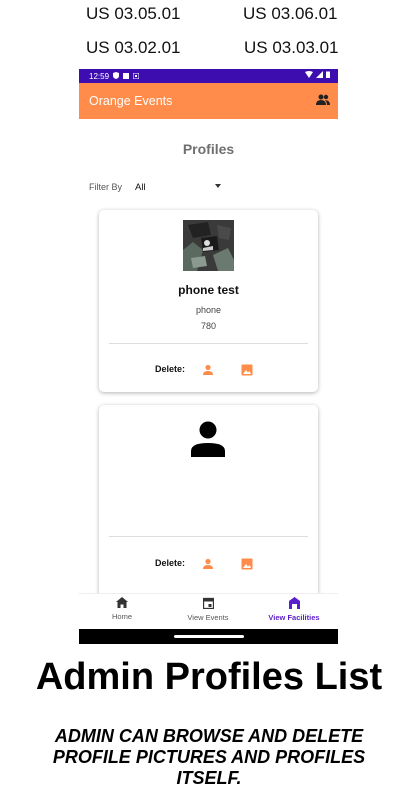 The height and width of the screenshot is (800, 418). What do you see at coordinates (328, 75) in the screenshot?
I see `battery-icon` at bounding box center [328, 75].